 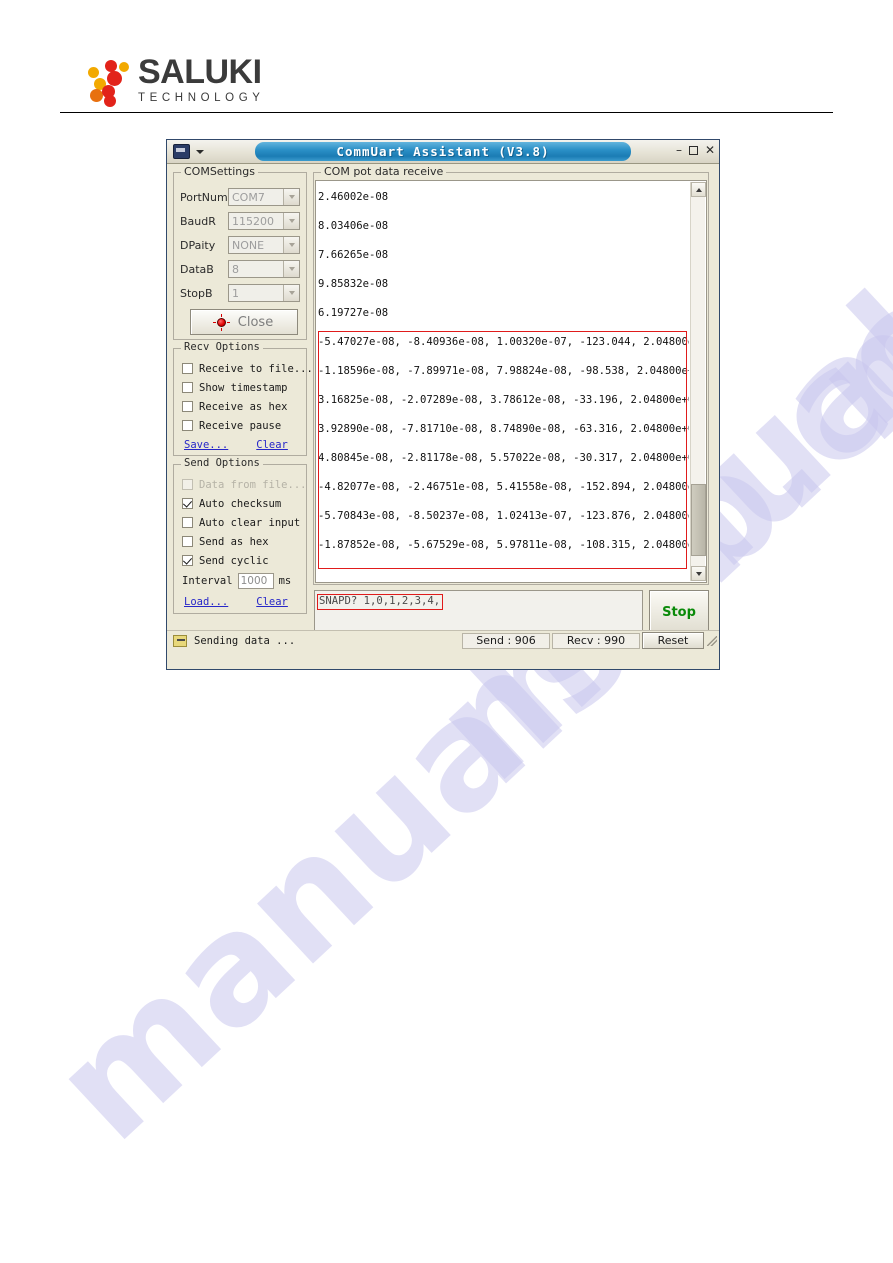 I want to click on sending-icon, so click(x=180, y=640).